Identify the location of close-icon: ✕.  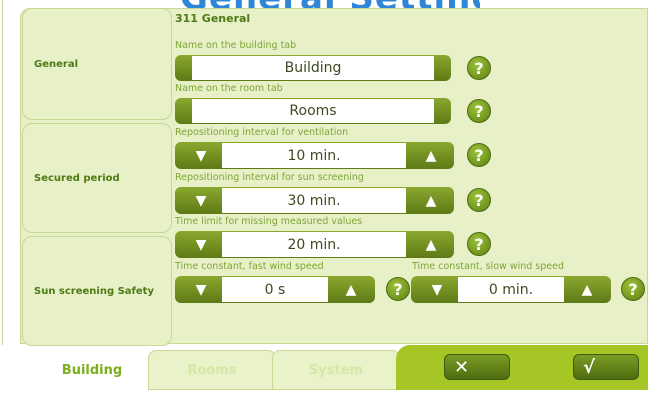
(462, 367).